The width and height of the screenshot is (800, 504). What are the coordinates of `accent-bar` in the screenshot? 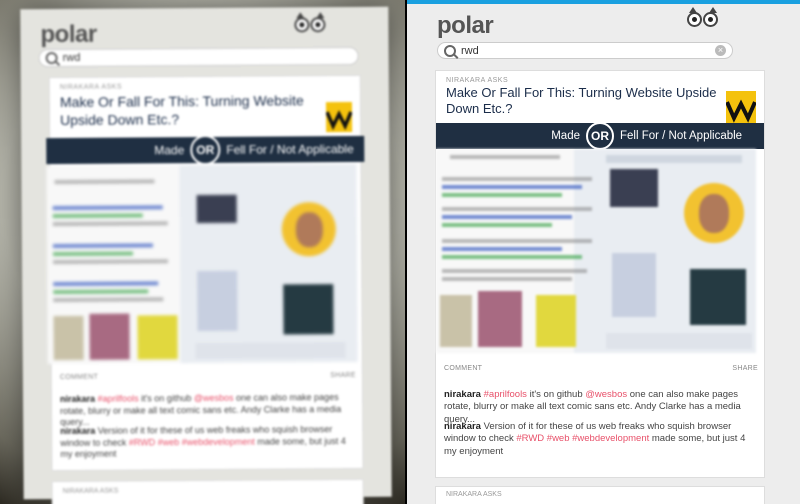 It's located at (603, 2).